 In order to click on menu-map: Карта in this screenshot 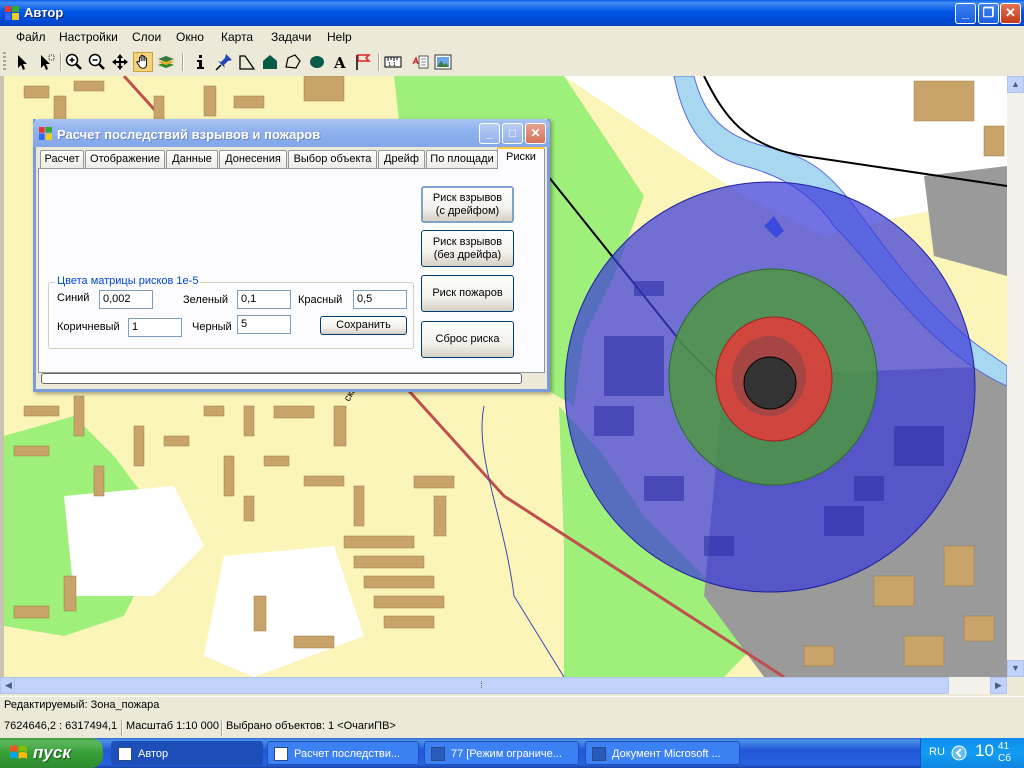, I will do `click(237, 37)`.